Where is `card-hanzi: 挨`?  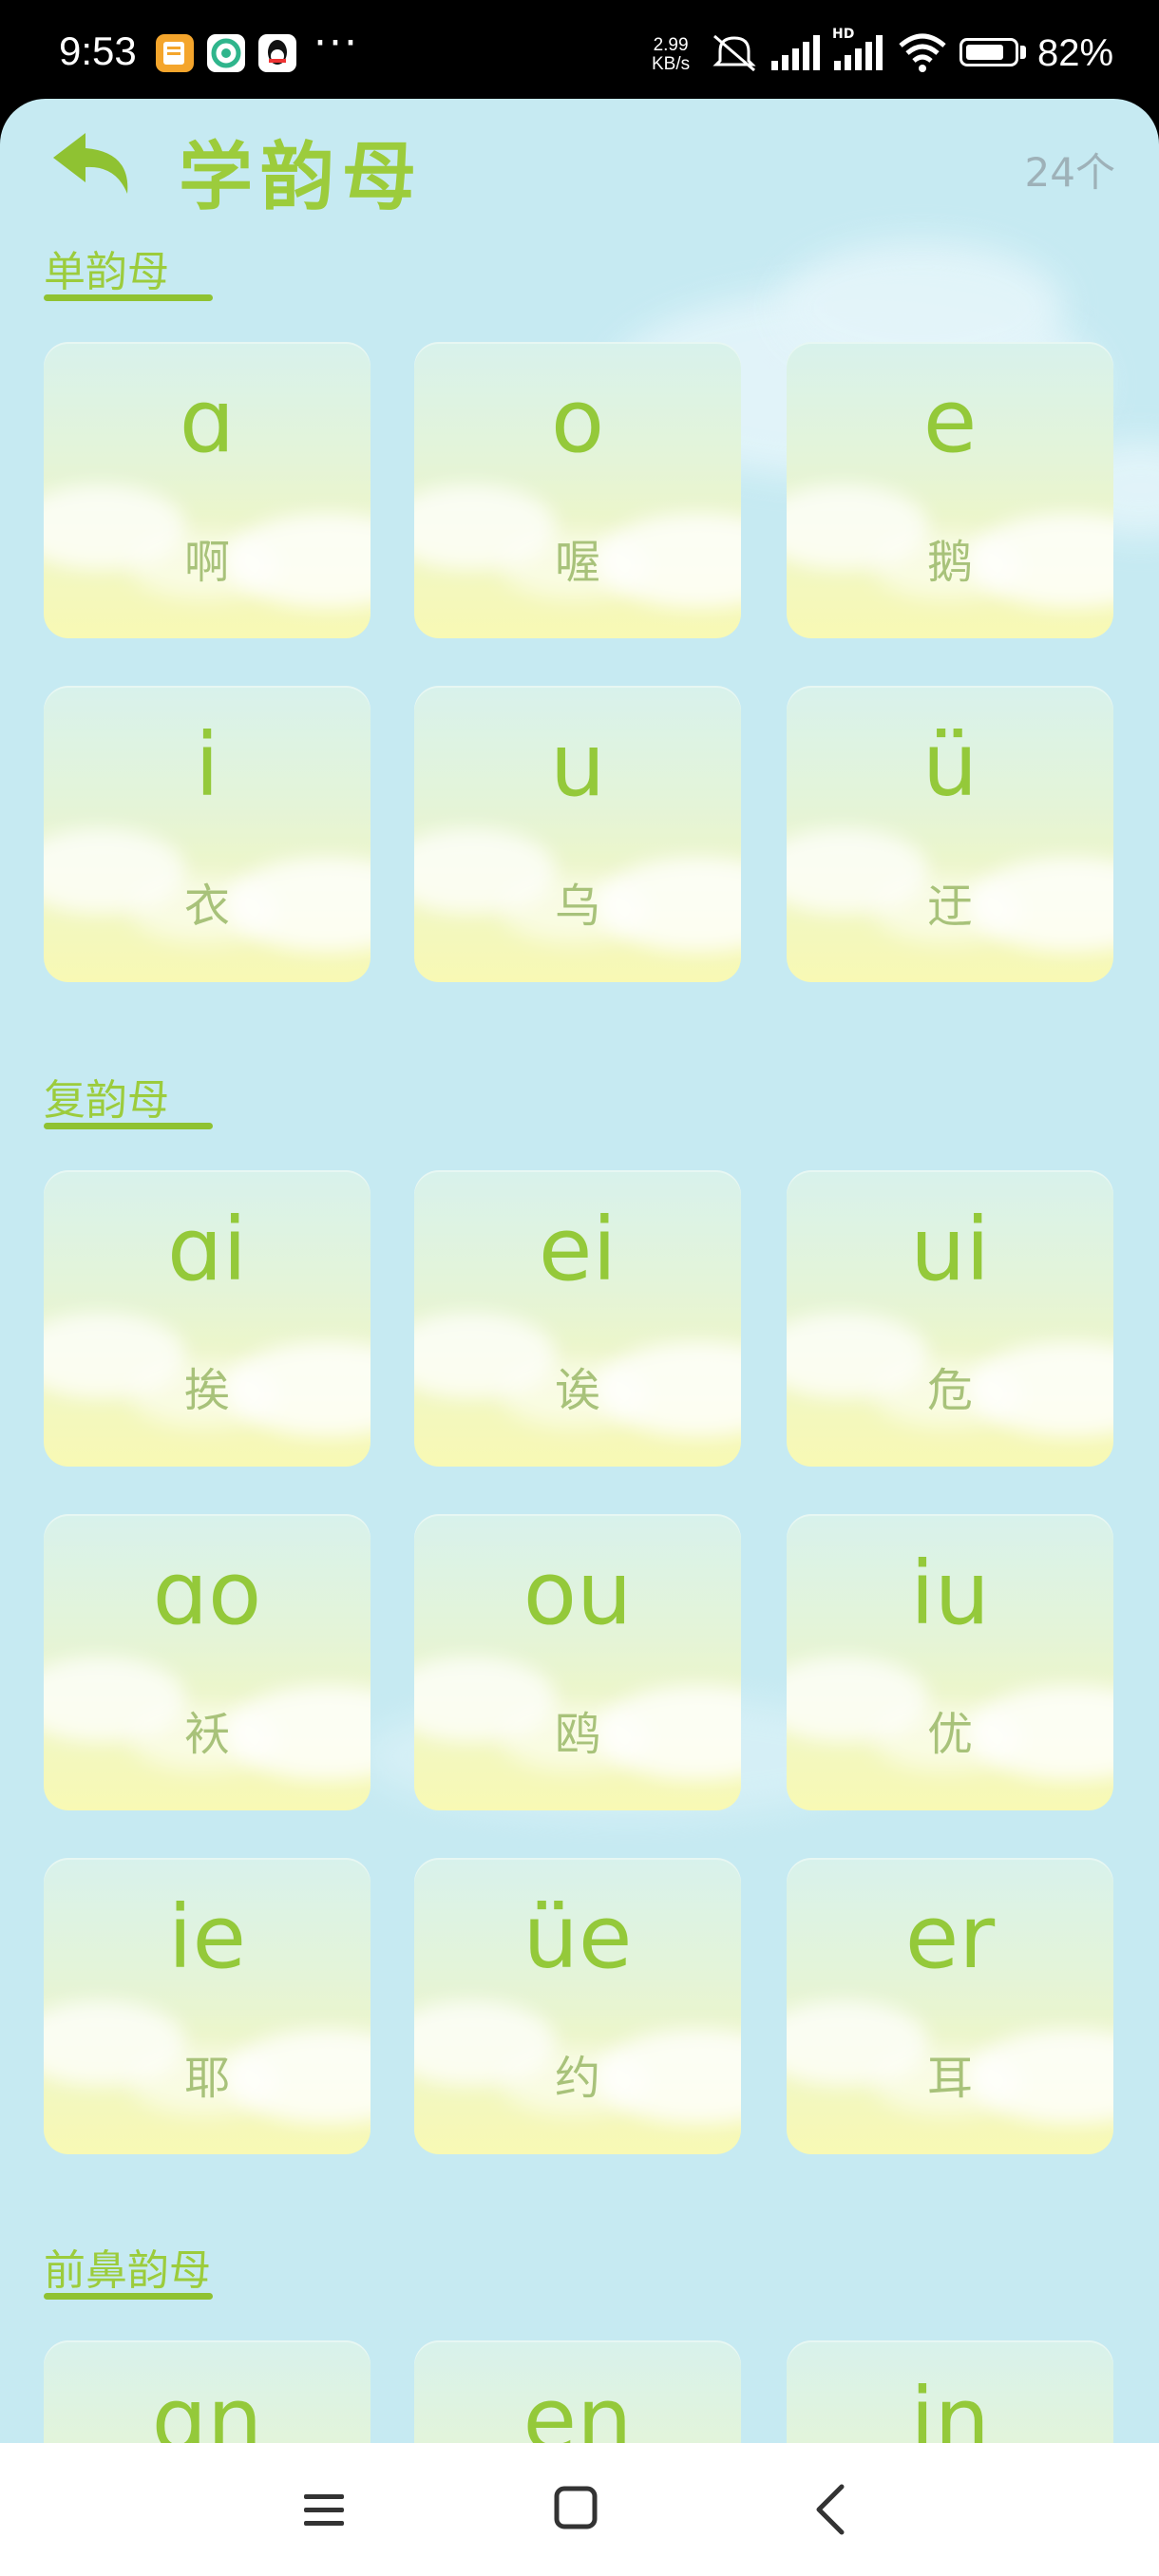
card-hanzi: 挨 is located at coordinates (206, 1390).